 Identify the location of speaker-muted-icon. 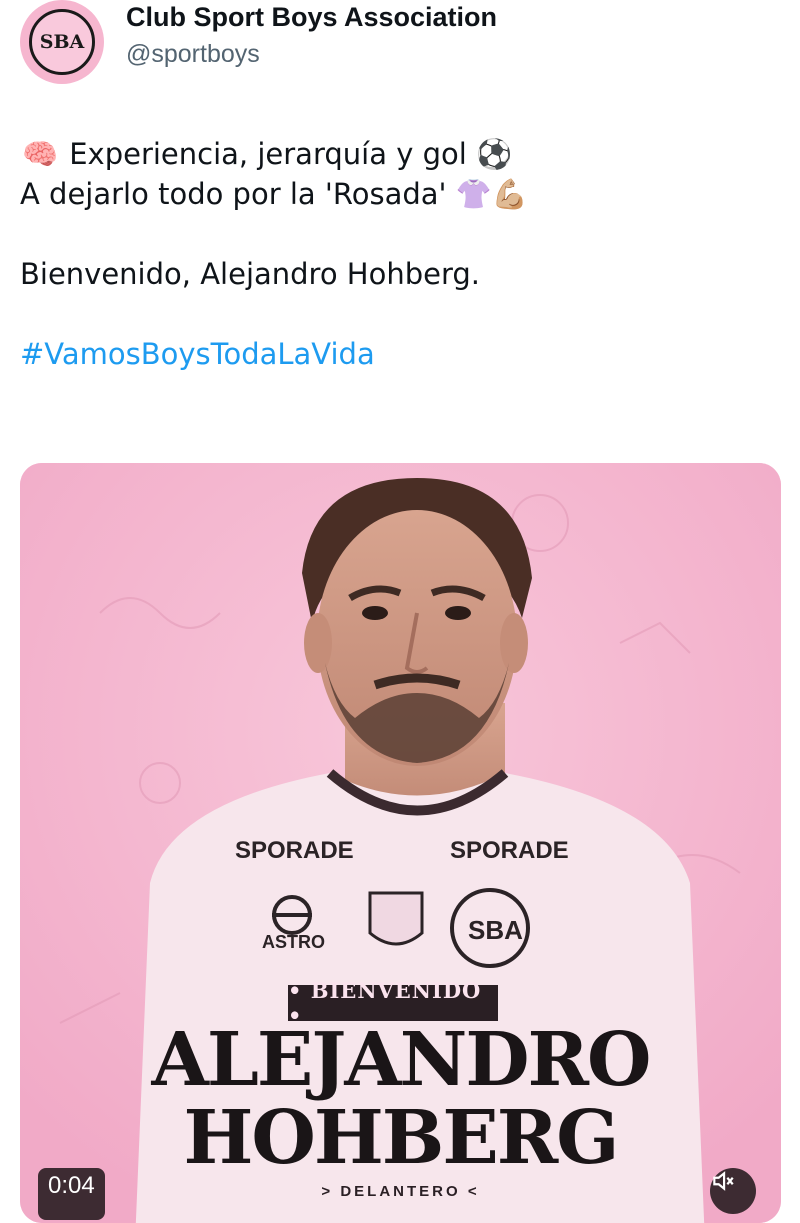
(723, 1181).